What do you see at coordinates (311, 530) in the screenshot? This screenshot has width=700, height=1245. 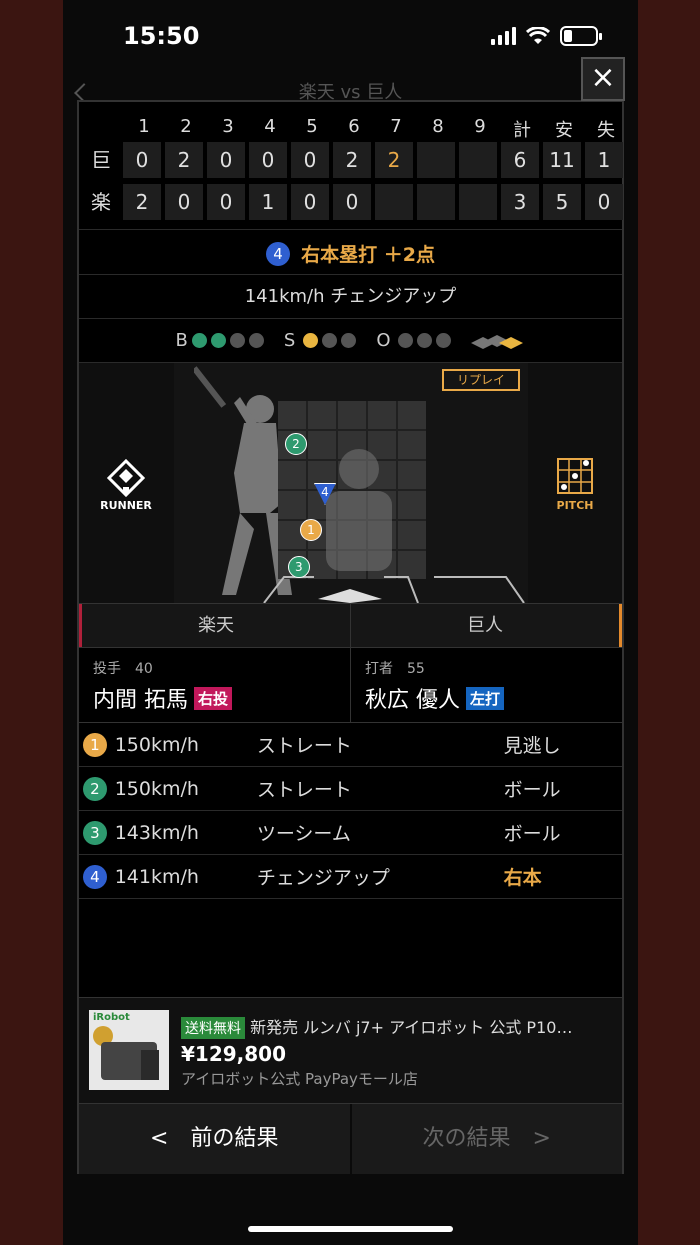 I see `pitch-marker-1: 1` at bounding box center [311, 530].